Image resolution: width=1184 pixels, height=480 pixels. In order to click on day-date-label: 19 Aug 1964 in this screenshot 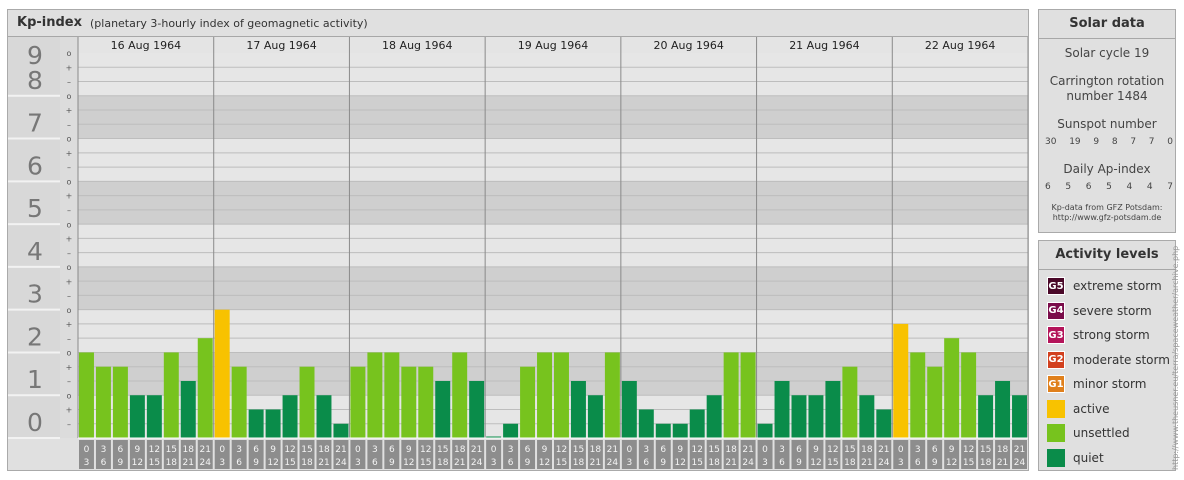, I will do `click(553, 45)`.